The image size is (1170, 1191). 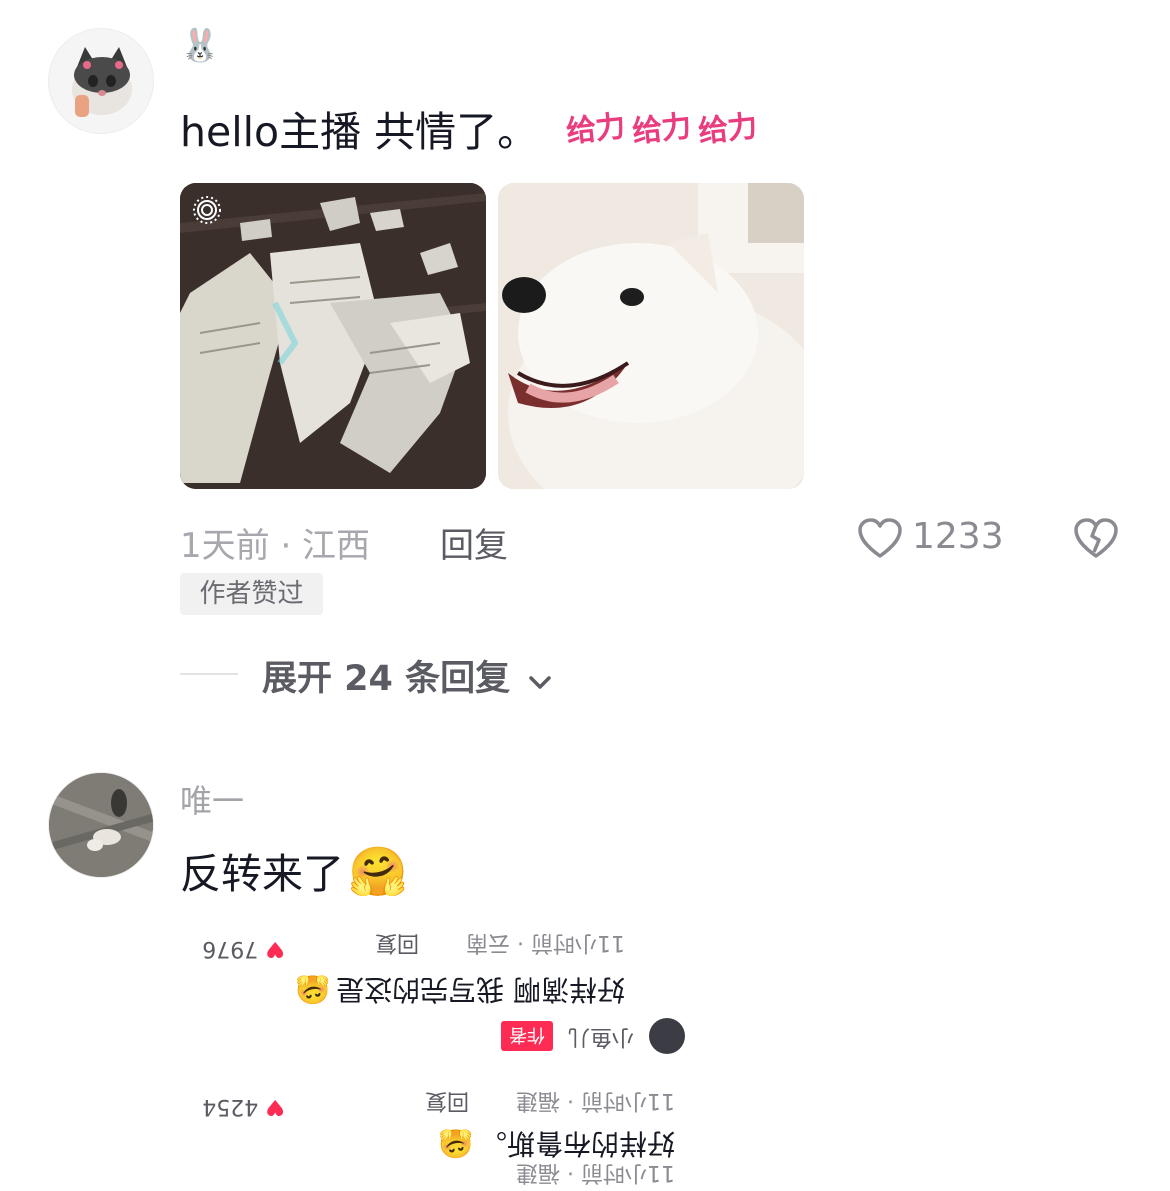 I want to click on comment-image-torn-papers, so click(x=333, y=336).